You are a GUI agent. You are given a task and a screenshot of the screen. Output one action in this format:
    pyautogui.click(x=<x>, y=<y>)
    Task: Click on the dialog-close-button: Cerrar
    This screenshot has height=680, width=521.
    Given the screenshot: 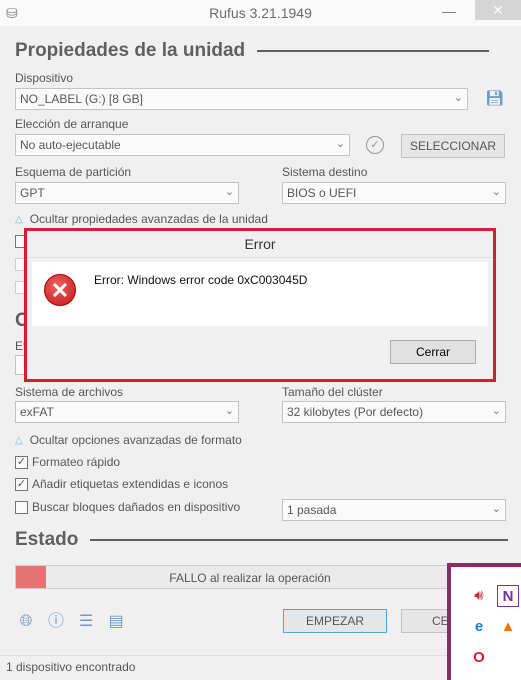 What is the action you would take?
    pyautogui.click(x=433, y=352)
    